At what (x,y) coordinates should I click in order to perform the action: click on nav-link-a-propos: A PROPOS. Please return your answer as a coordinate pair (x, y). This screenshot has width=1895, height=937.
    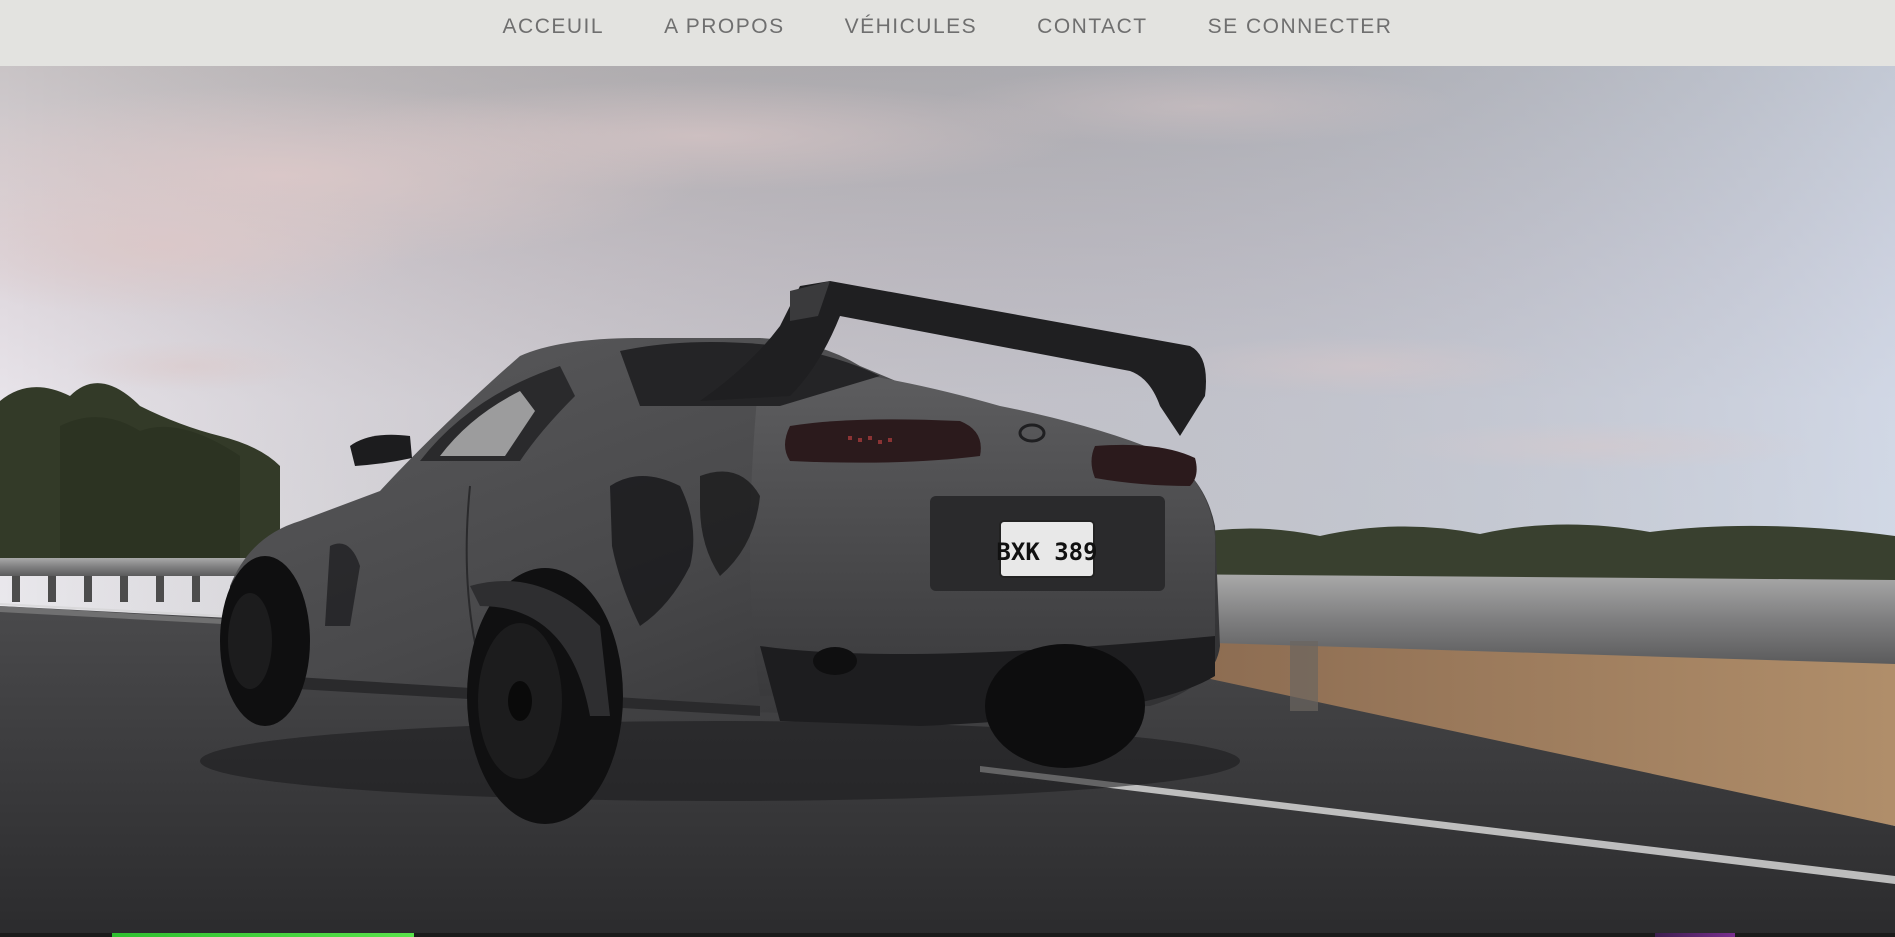
    Looking at the image, I should click on (724, 27).